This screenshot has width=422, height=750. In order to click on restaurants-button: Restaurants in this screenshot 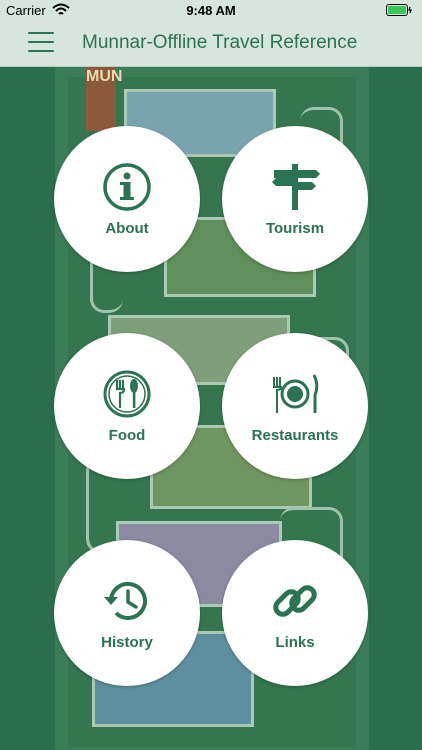, I will do `click(295, 406)`.